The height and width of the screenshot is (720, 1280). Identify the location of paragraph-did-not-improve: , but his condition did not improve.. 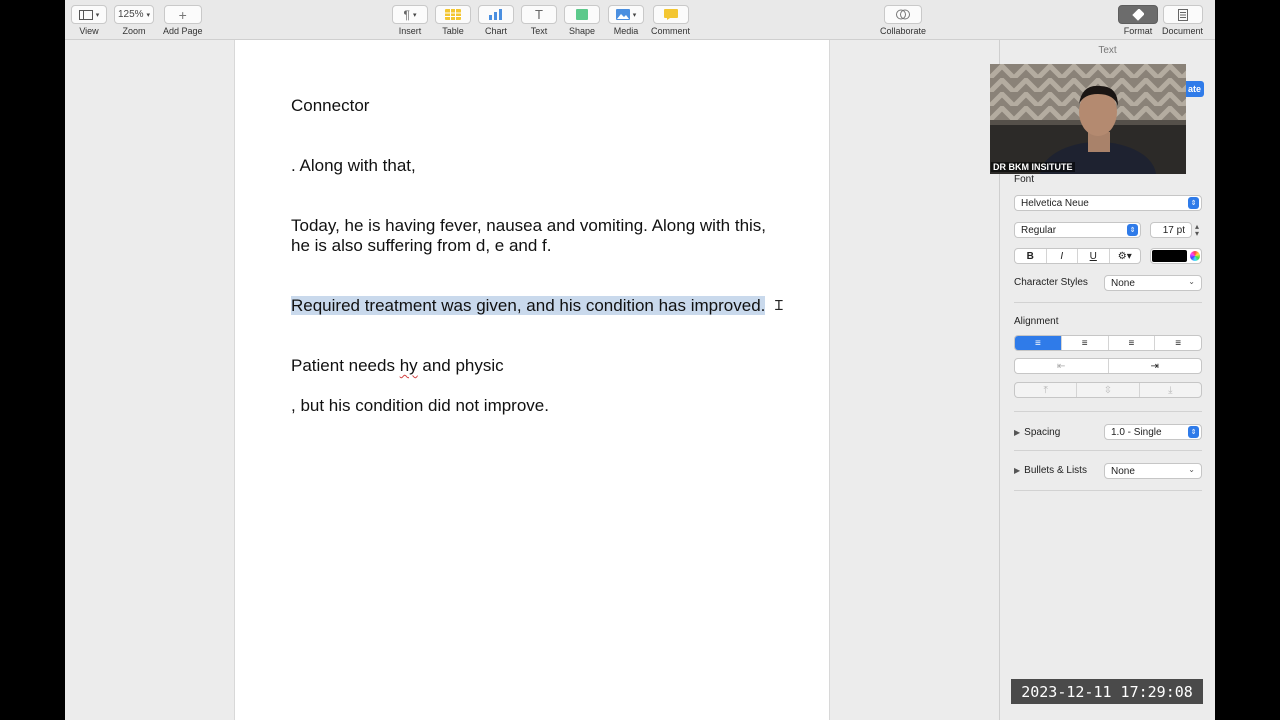
(541, 406).